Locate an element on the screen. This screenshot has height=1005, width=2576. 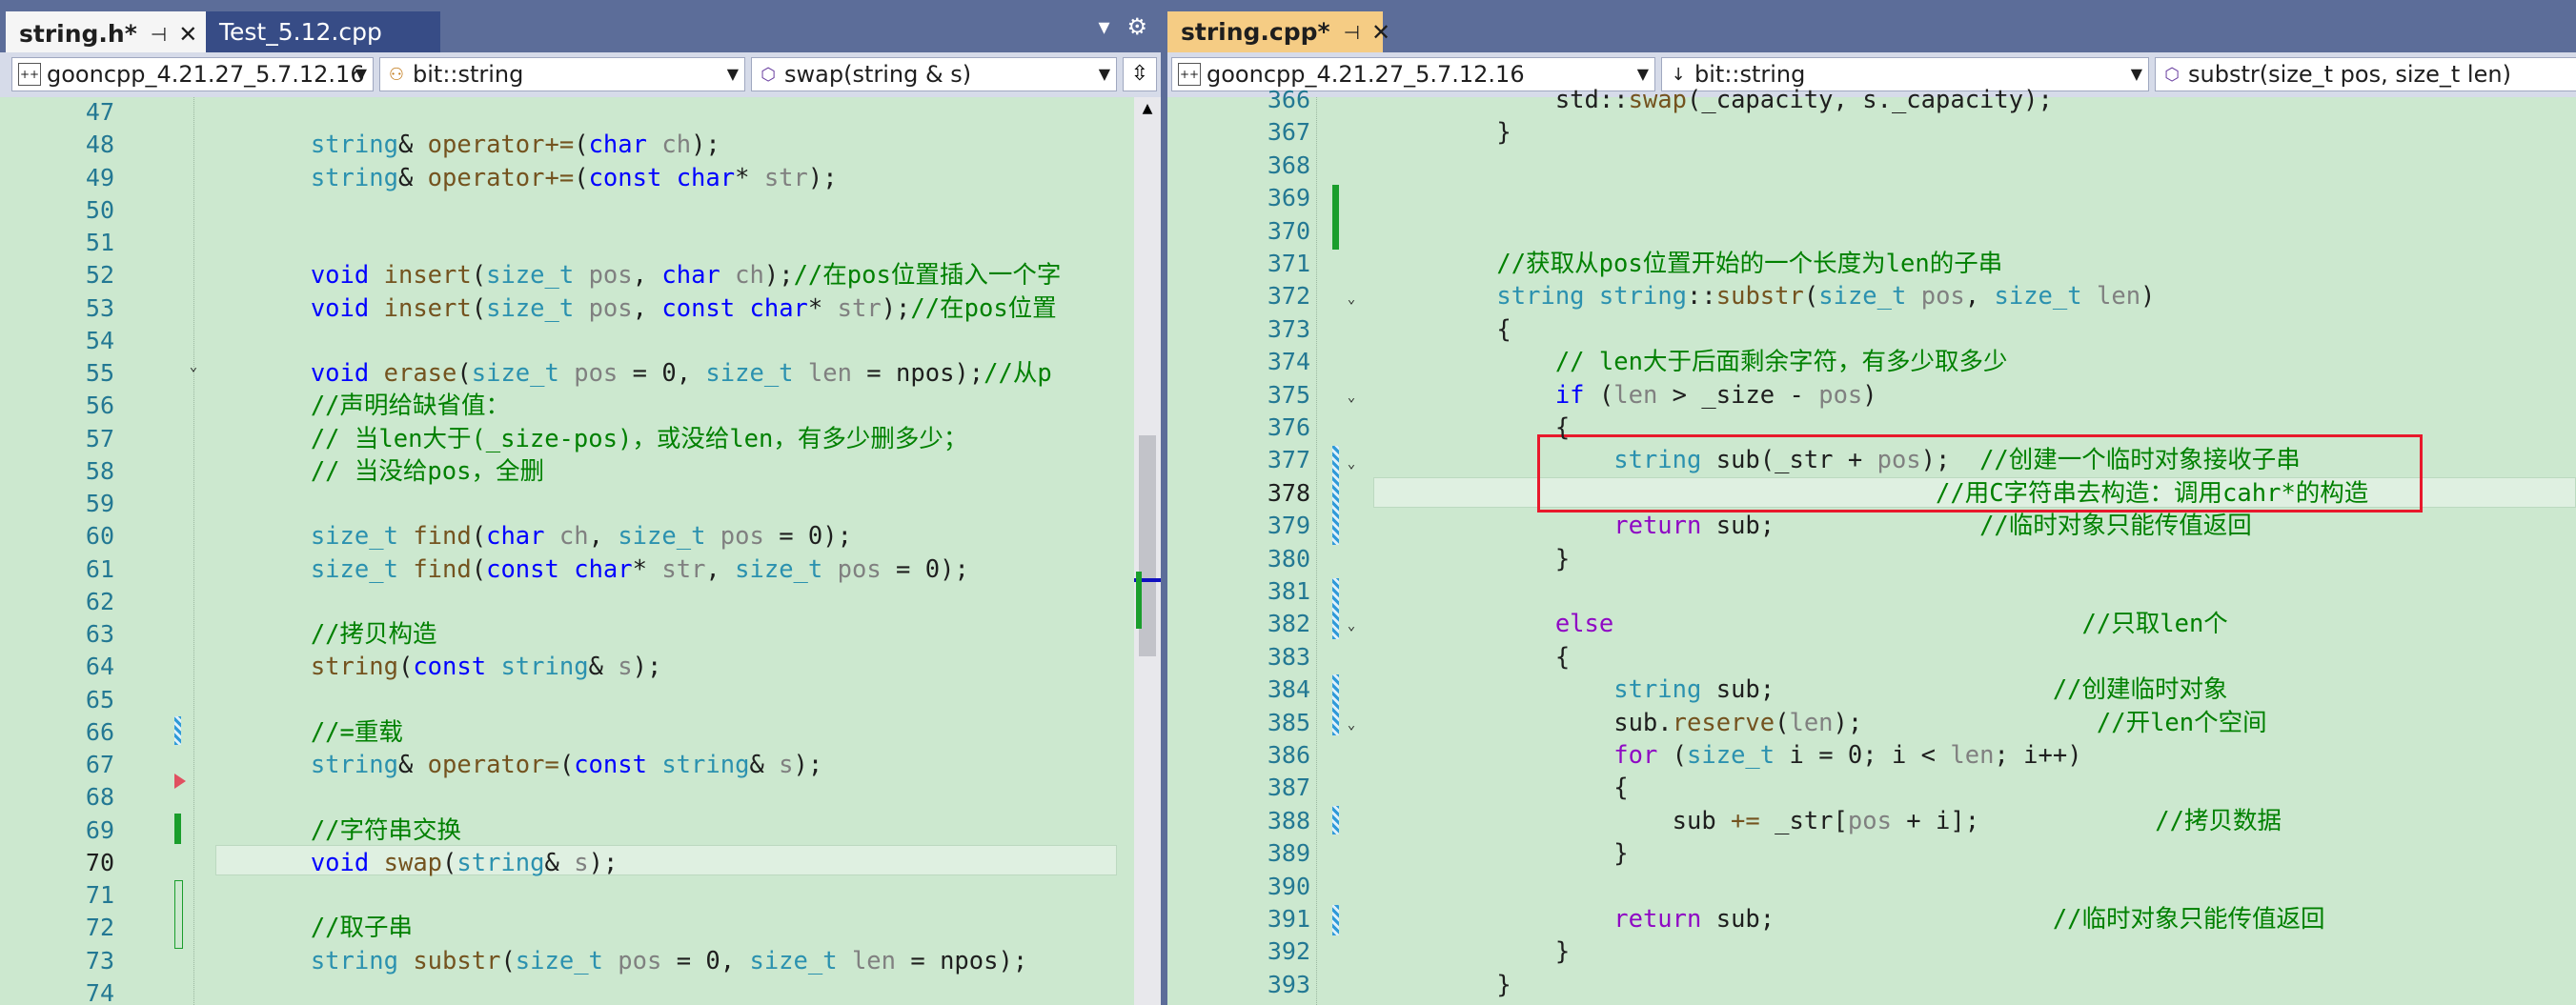
code-line: 57 // 当len大于(_size-pos)，或没给len，有多少删多少； is located at coordinates (580, 439).